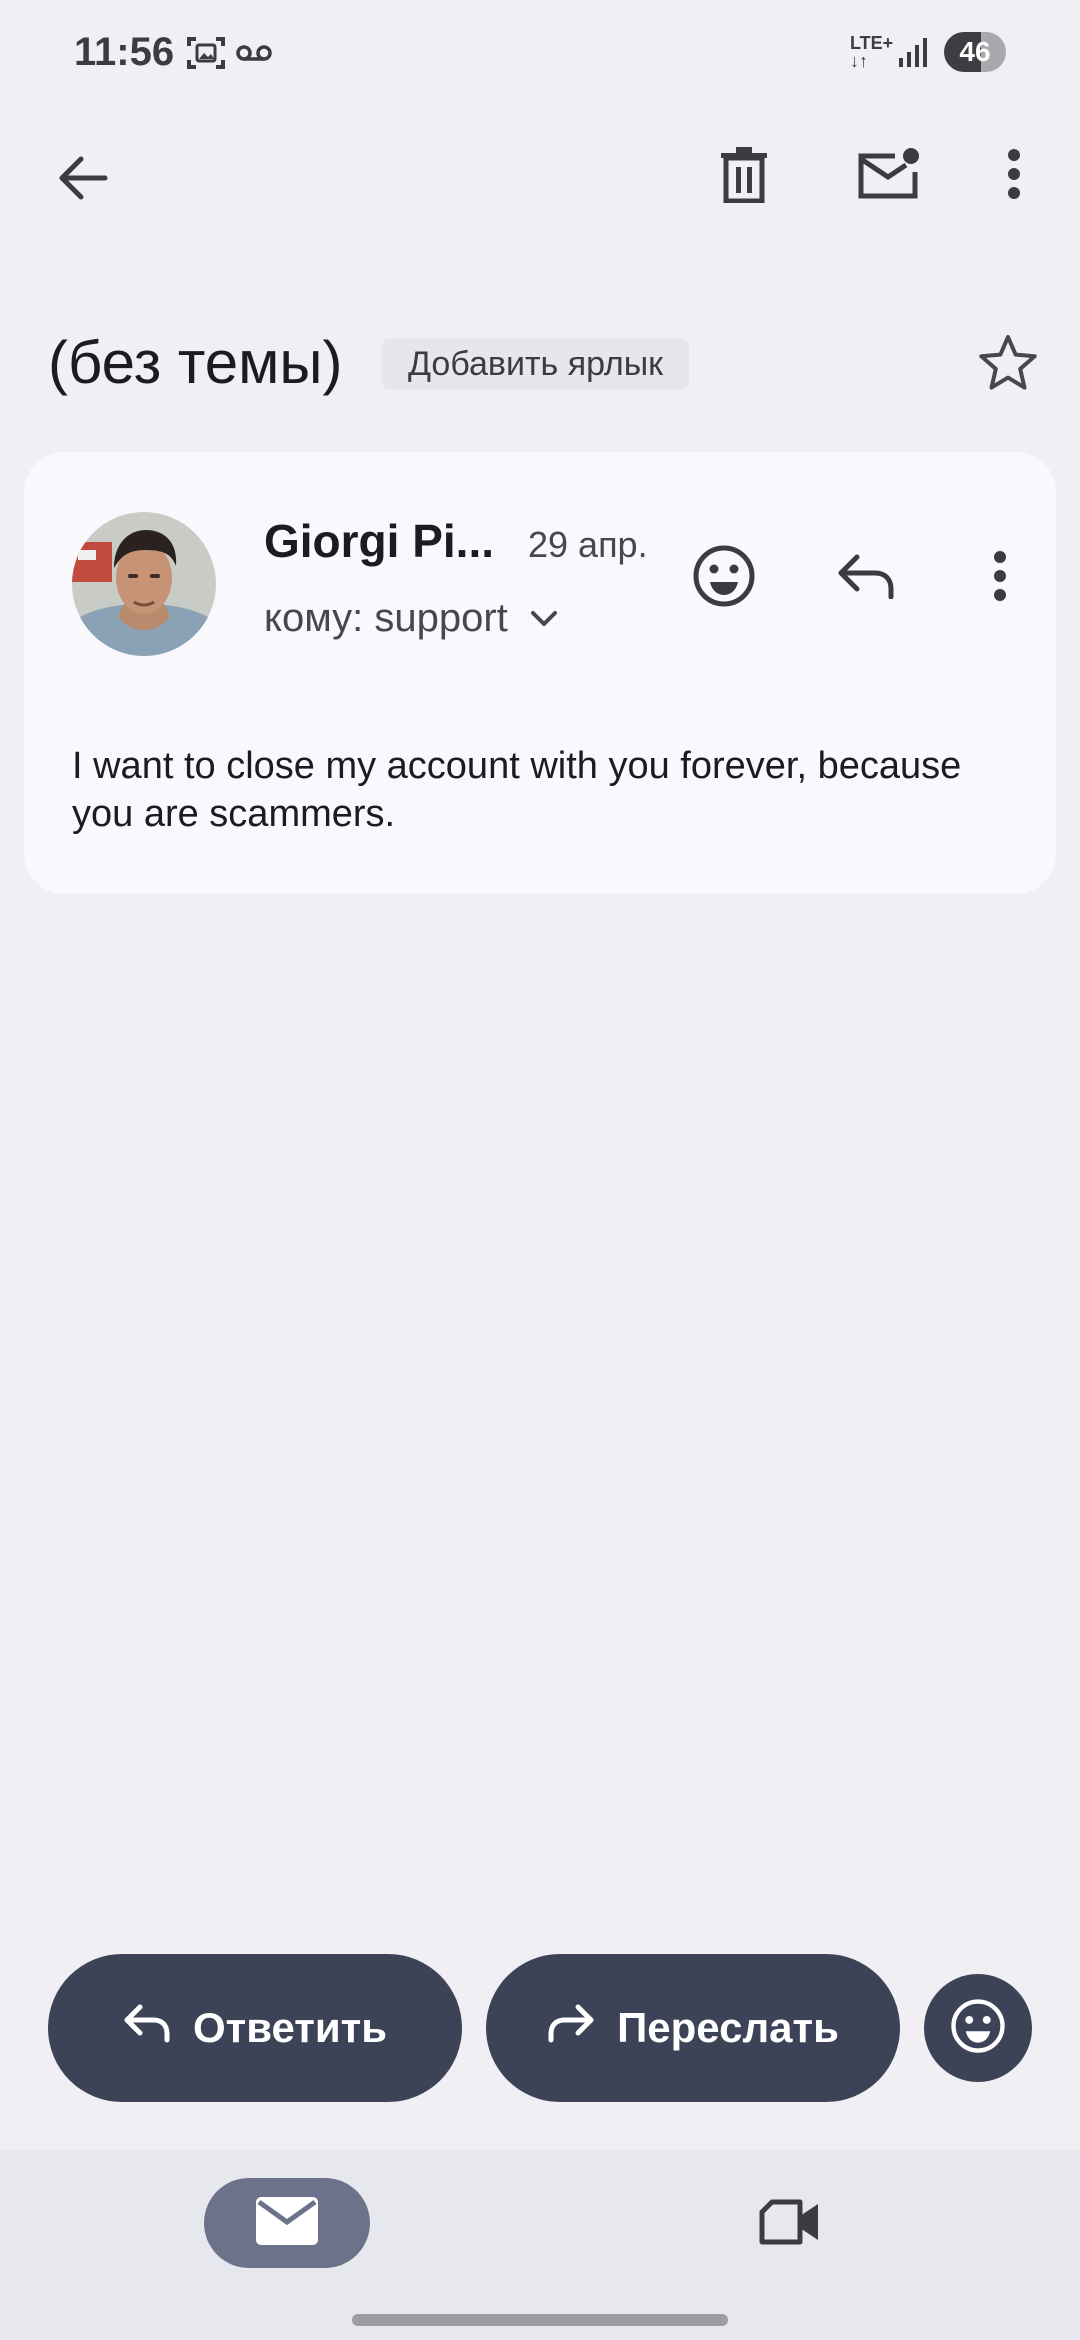  What do you see at coordinates (914, 54) in the screenshot?
I see `signal-icon` at bounding box center [914, 54].